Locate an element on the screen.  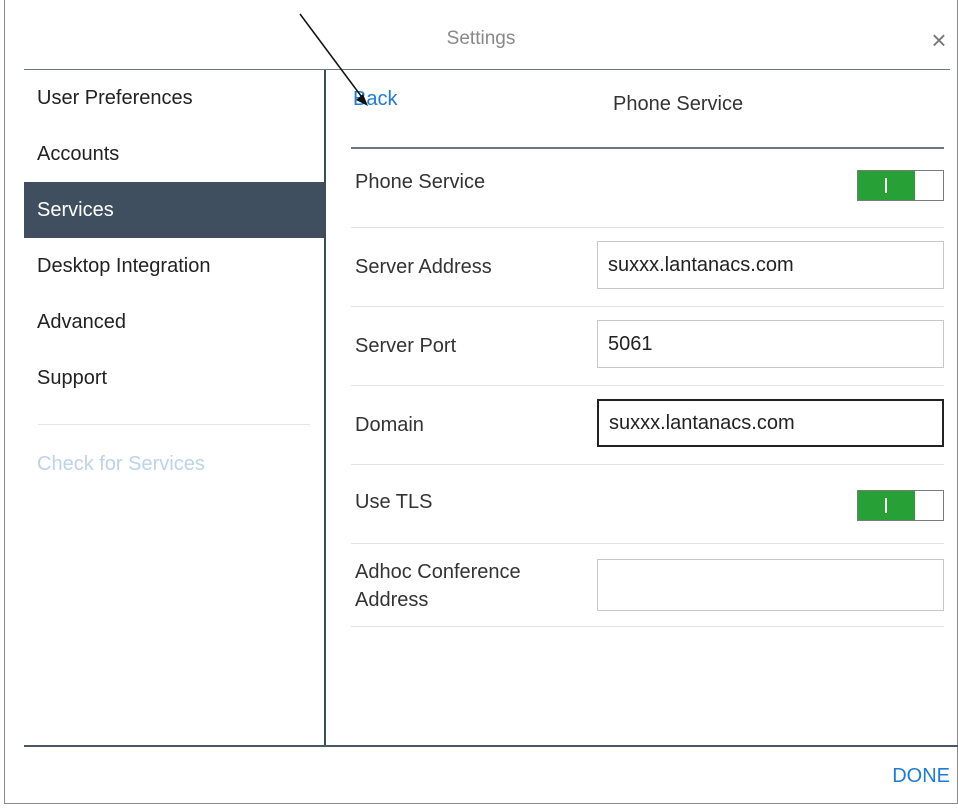
server-port-row: Server Port is located at coordinates (647, 346).